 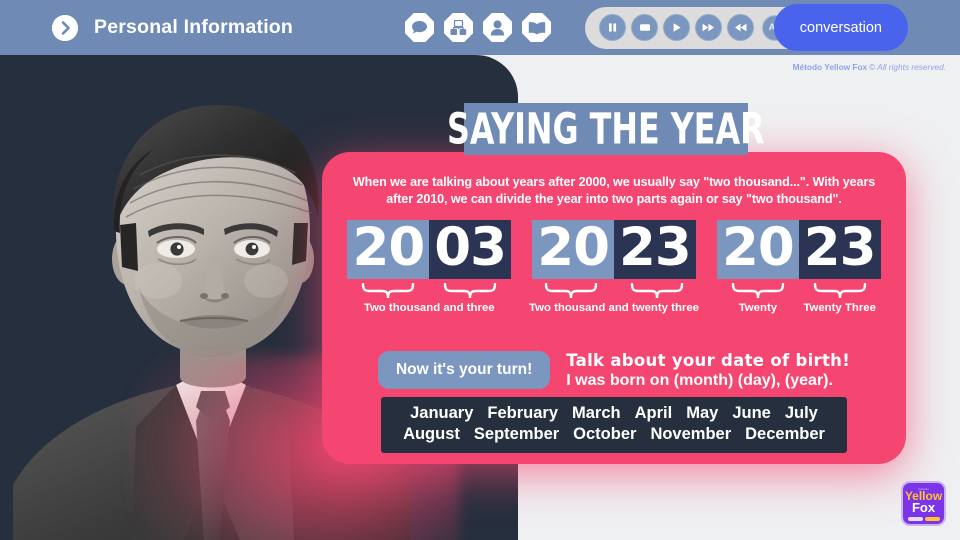 I want to click on month-item: September, so click(x=516, y=434).